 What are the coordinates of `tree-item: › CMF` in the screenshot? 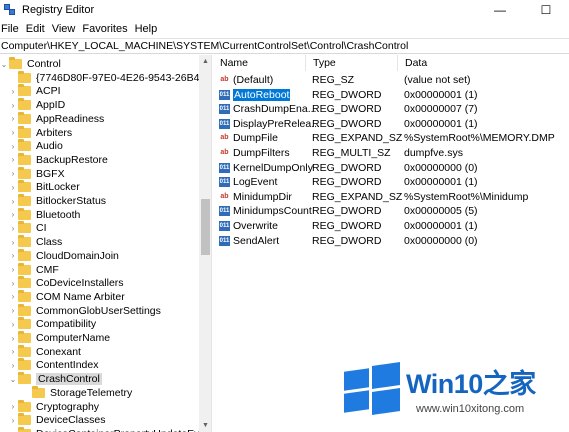 It's located at (34, 269).